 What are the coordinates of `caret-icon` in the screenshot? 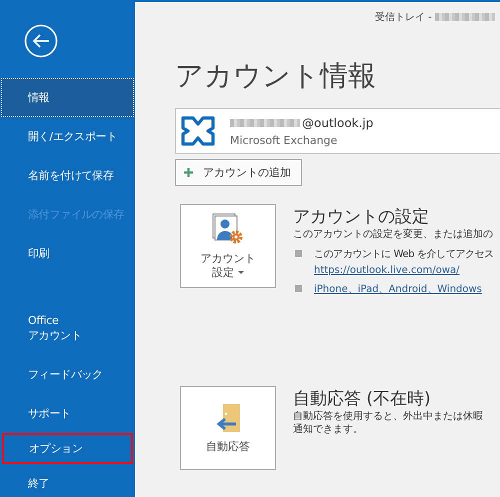 It's located at (241, 272).